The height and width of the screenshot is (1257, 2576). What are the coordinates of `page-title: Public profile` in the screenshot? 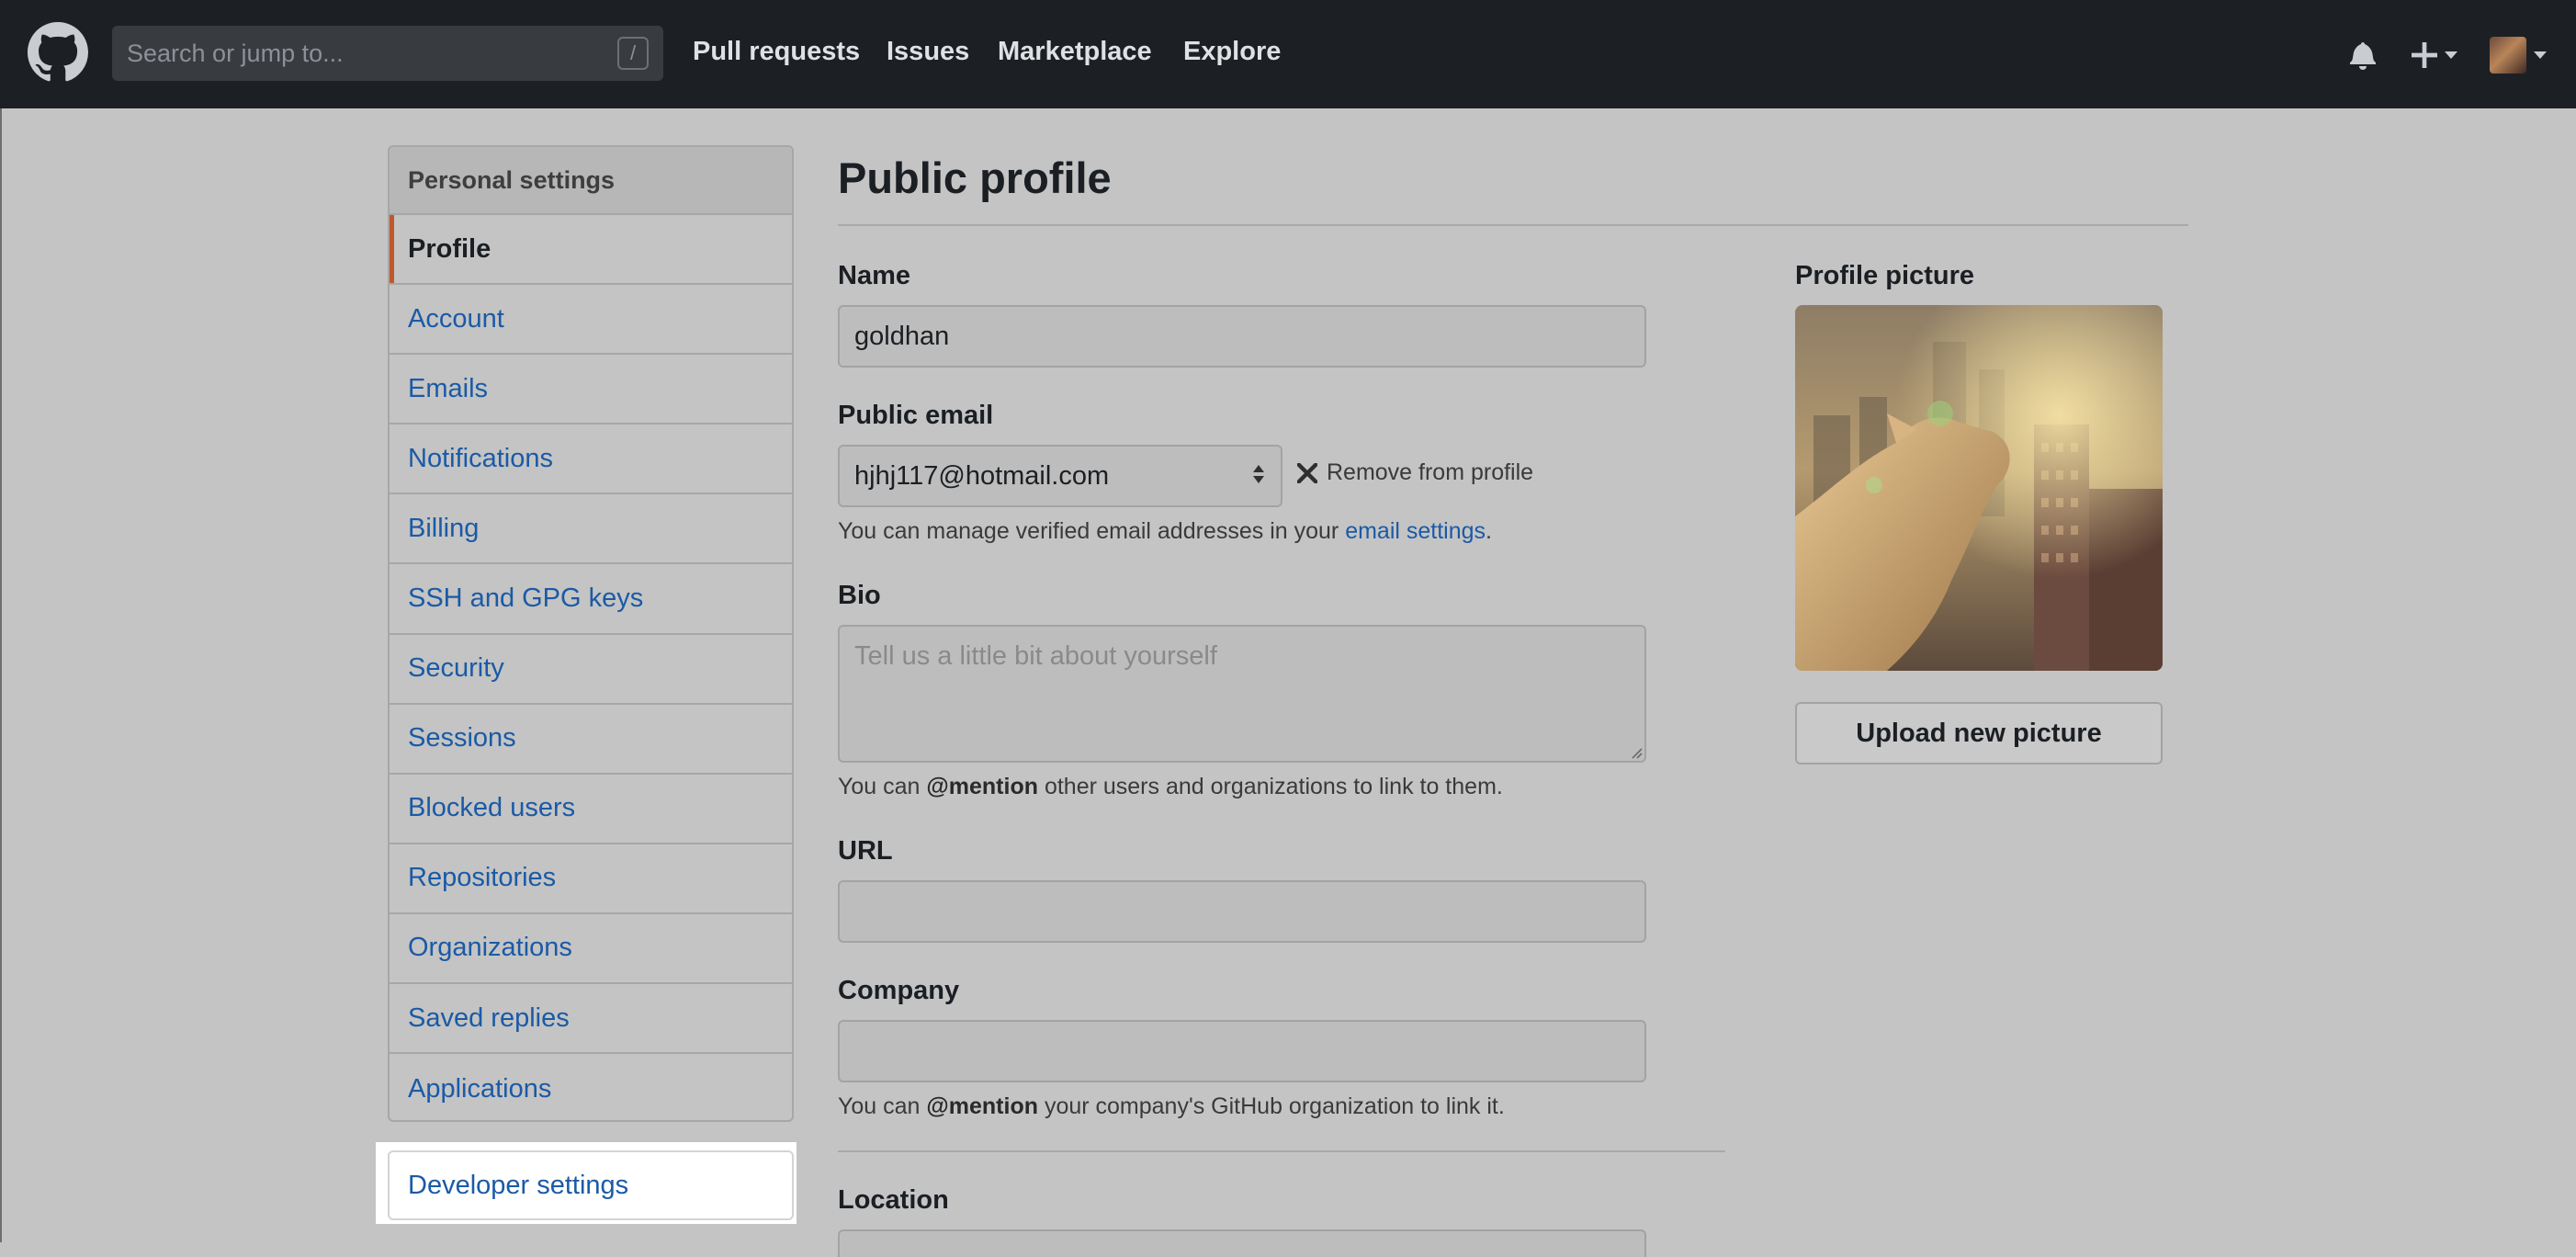 It's located at (975, 177).